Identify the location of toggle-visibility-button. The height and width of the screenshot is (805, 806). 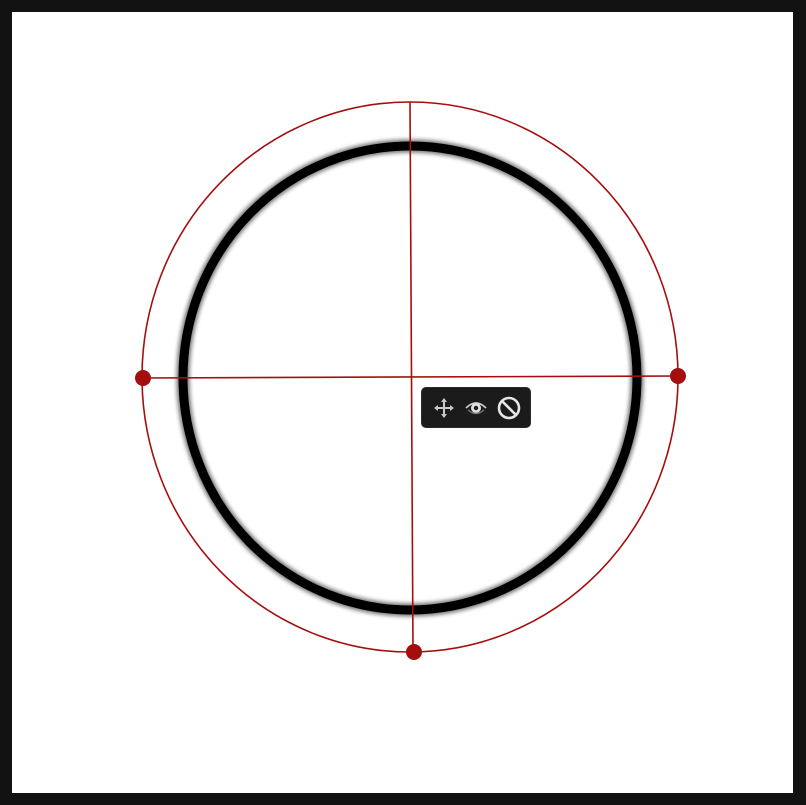
(476, 408).